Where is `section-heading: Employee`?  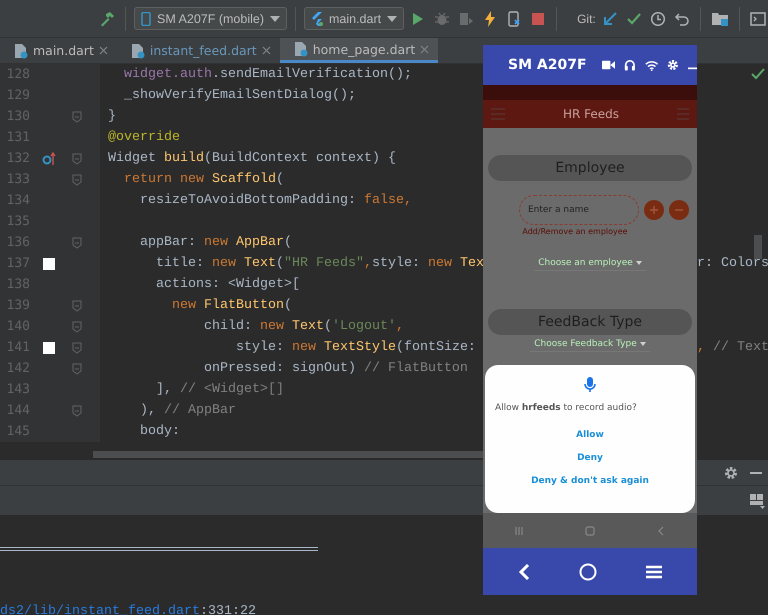 section-heading: Employee is located at coordinates (590, 168).